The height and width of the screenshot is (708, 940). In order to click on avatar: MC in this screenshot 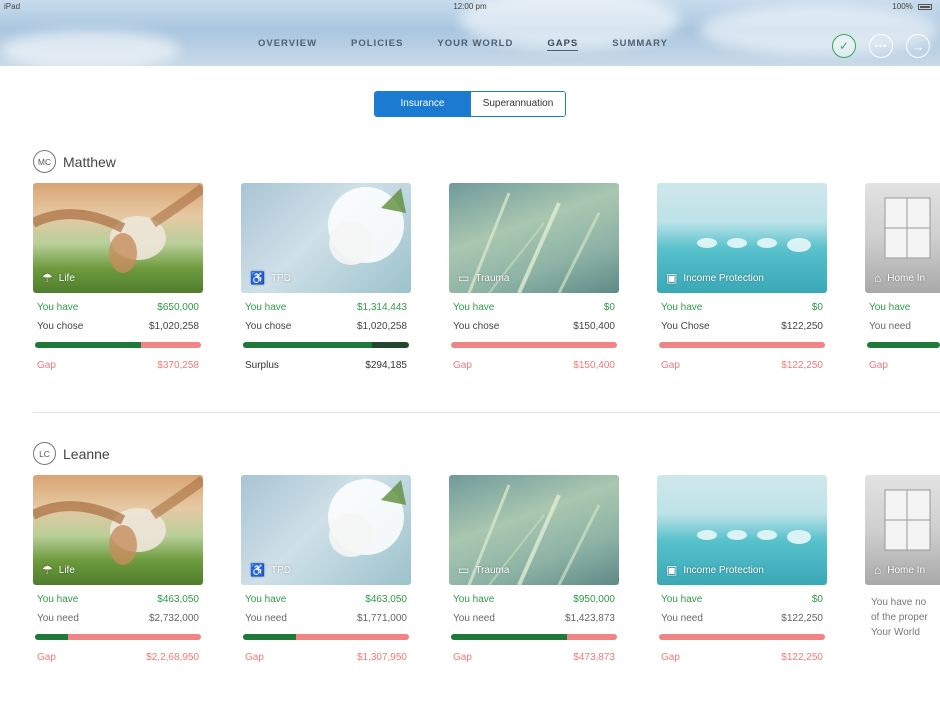, I will do `click(44, 161)`.